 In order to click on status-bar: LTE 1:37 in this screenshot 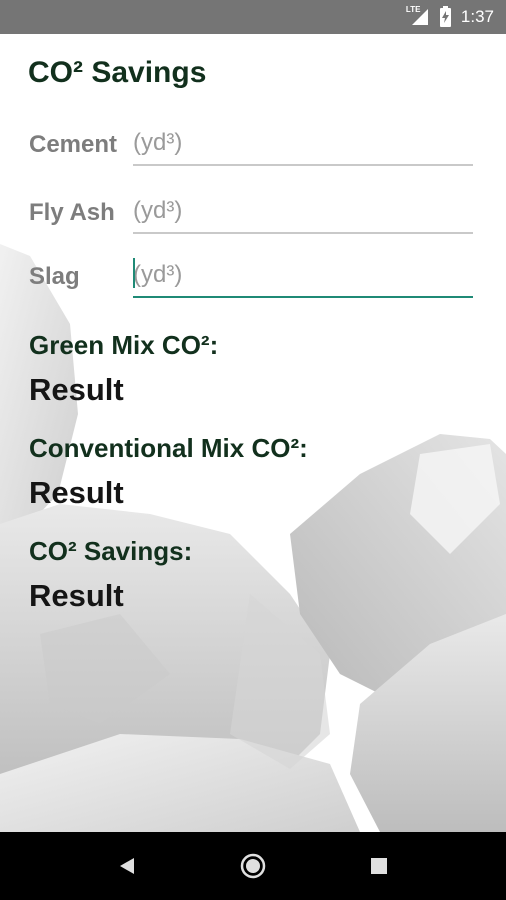, I will do `click(253, 17)`.